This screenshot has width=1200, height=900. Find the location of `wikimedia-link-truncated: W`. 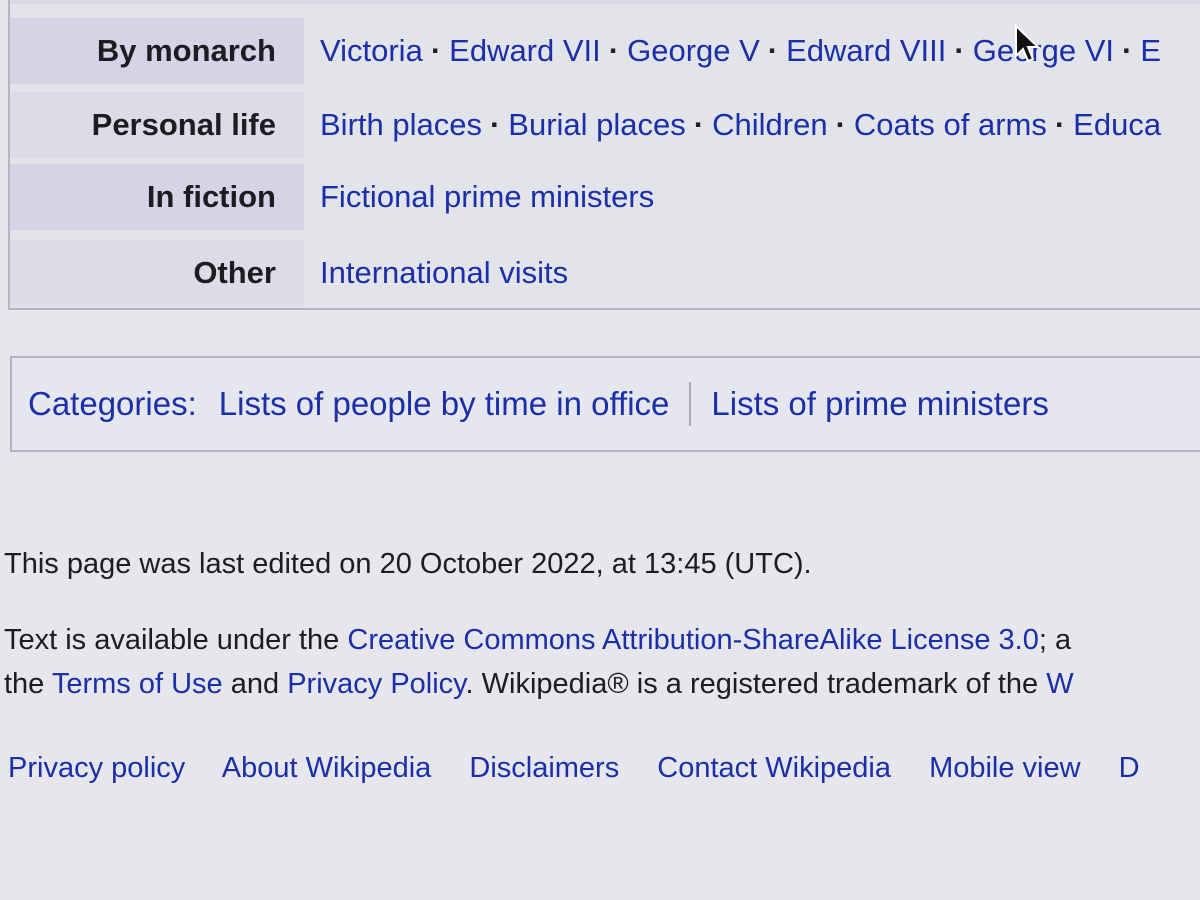

wikimedia-link-truncated: W is located at coordinates (1059, 684).